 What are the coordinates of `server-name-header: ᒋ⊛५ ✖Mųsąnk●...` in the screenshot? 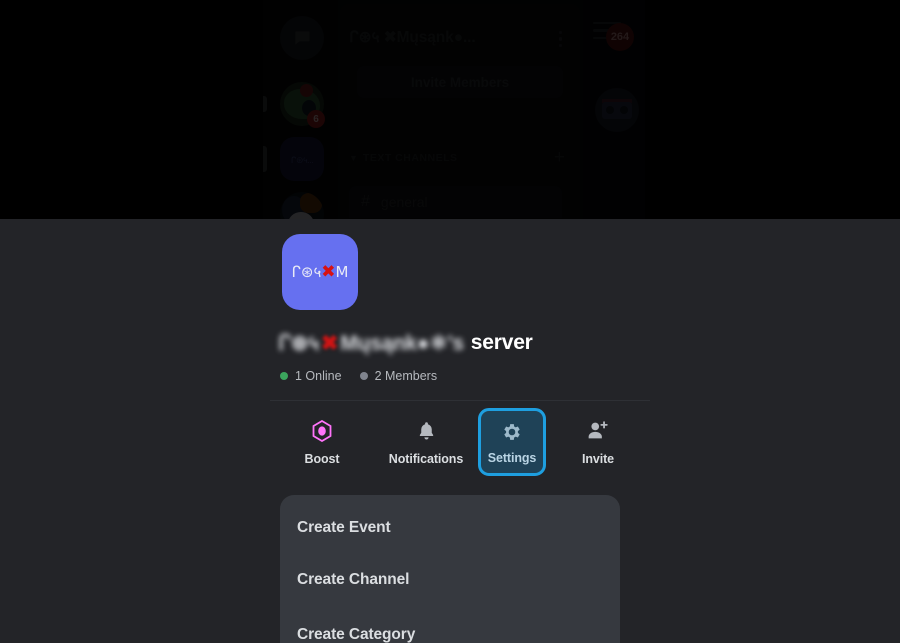 It's located at (412, 37).